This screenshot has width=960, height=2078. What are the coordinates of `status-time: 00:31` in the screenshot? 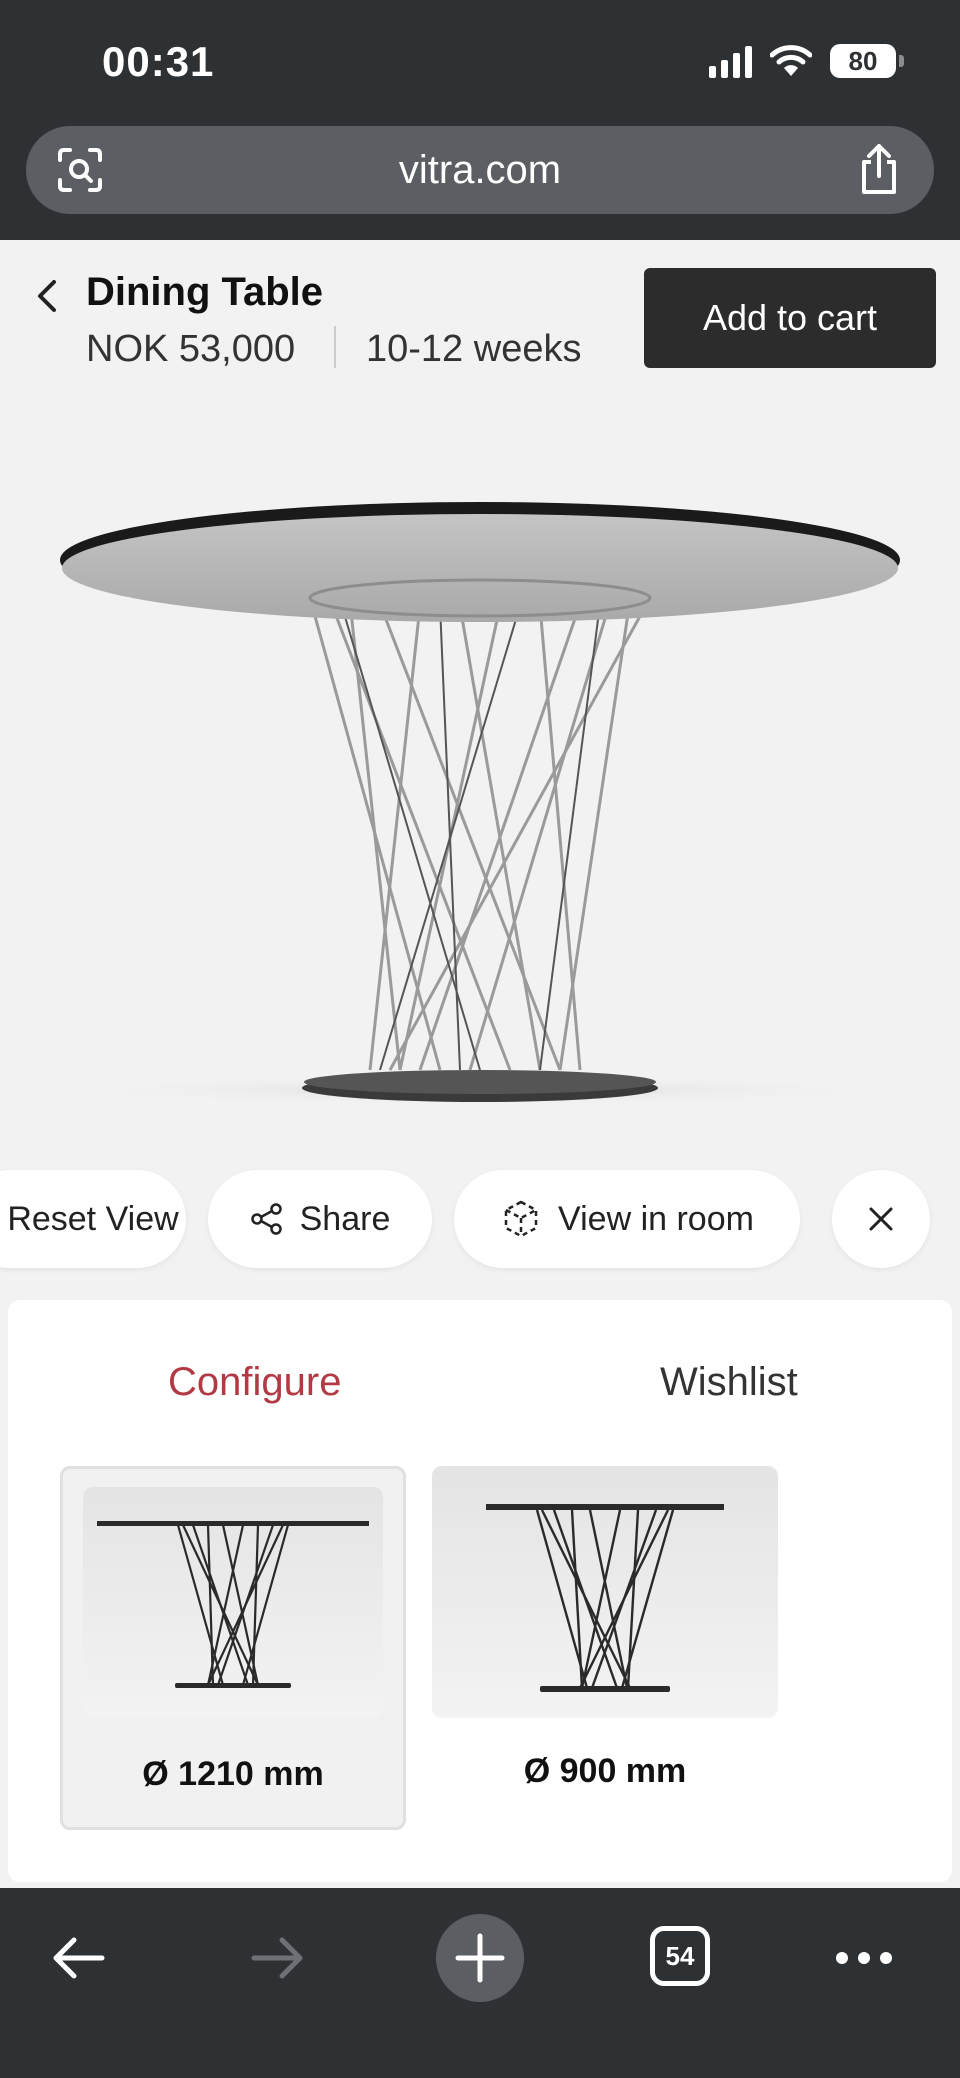 It's located at (158, 61).